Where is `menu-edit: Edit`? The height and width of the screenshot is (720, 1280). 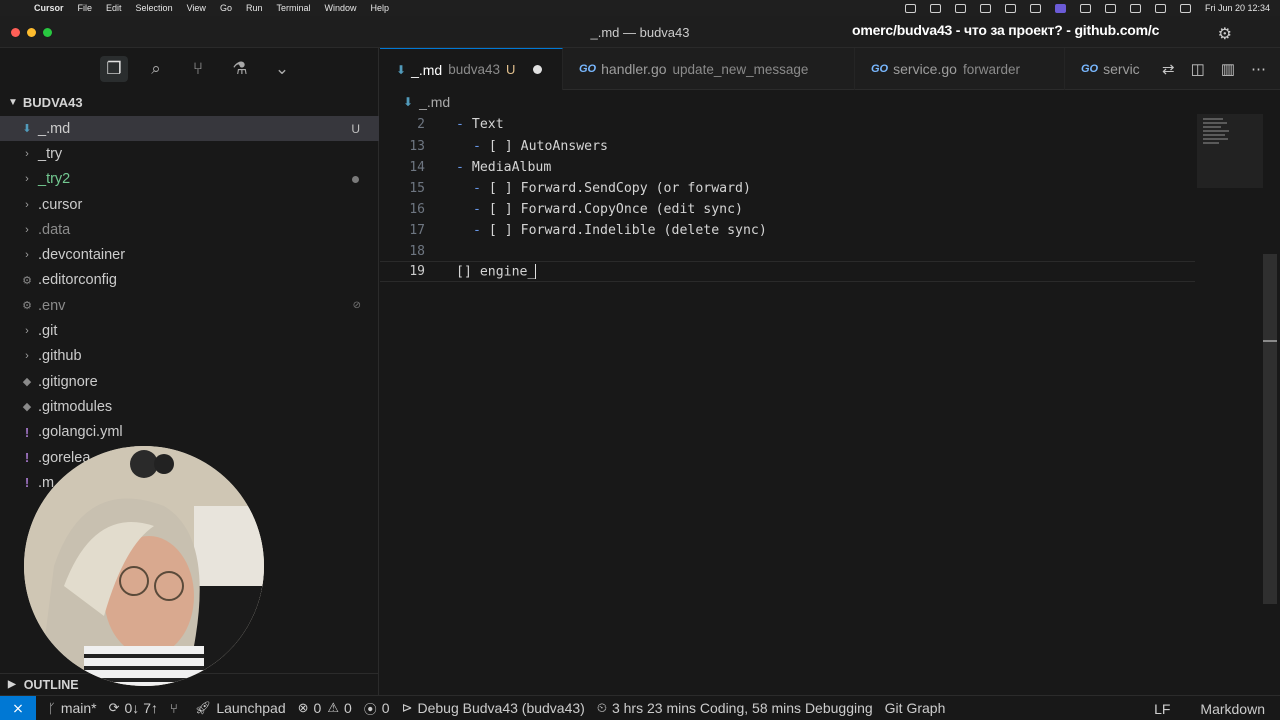
menu-edit: Edit is located at coordinates (114, 8).